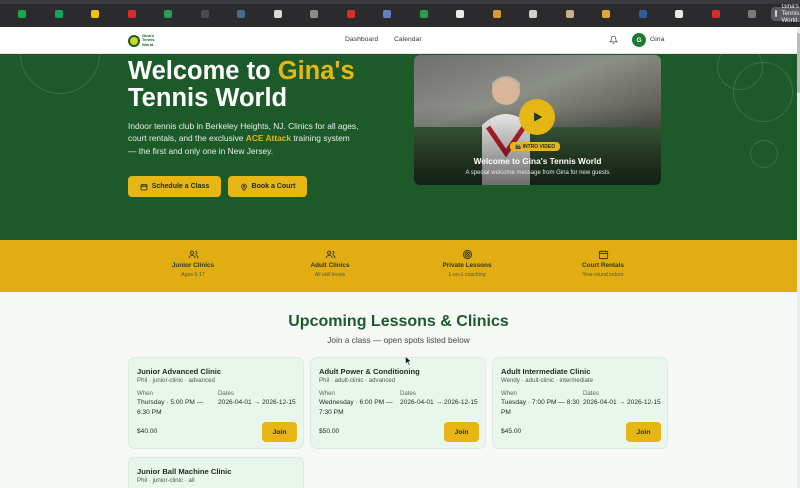  I want to click on nav-dashboard: Dashboard, so click(361, 39).